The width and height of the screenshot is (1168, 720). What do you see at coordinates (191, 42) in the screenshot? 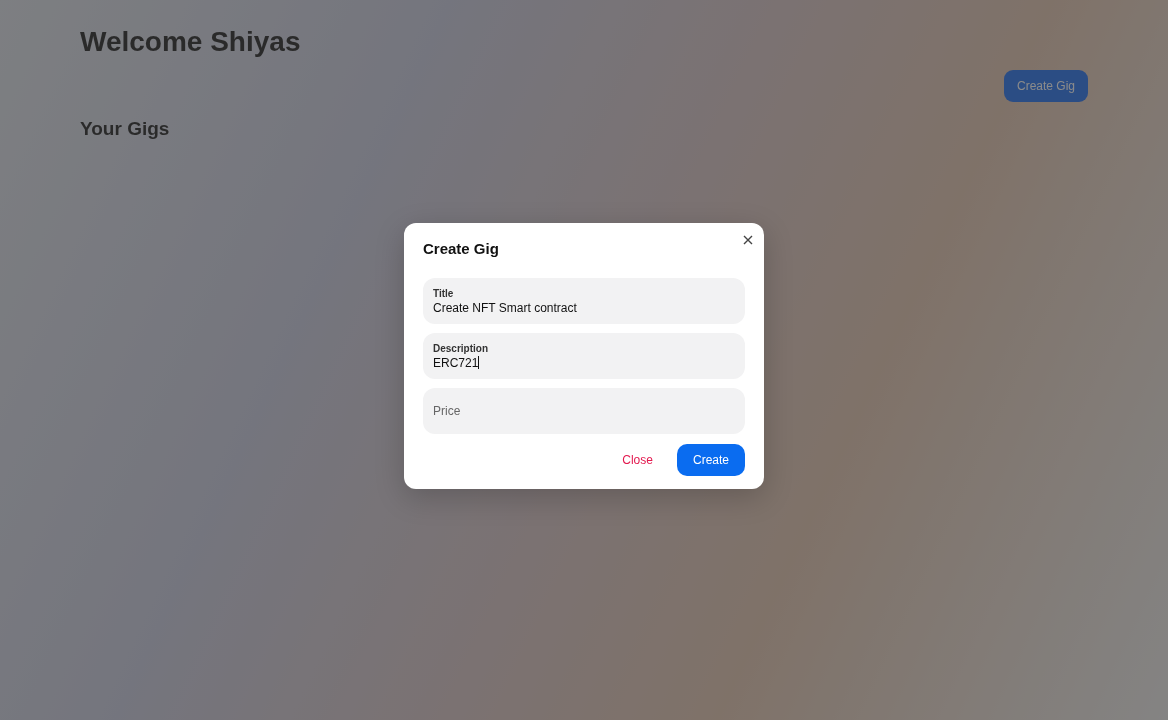
I see `page-heading: Welcome Shiyas` at bounding box center [191, 42].